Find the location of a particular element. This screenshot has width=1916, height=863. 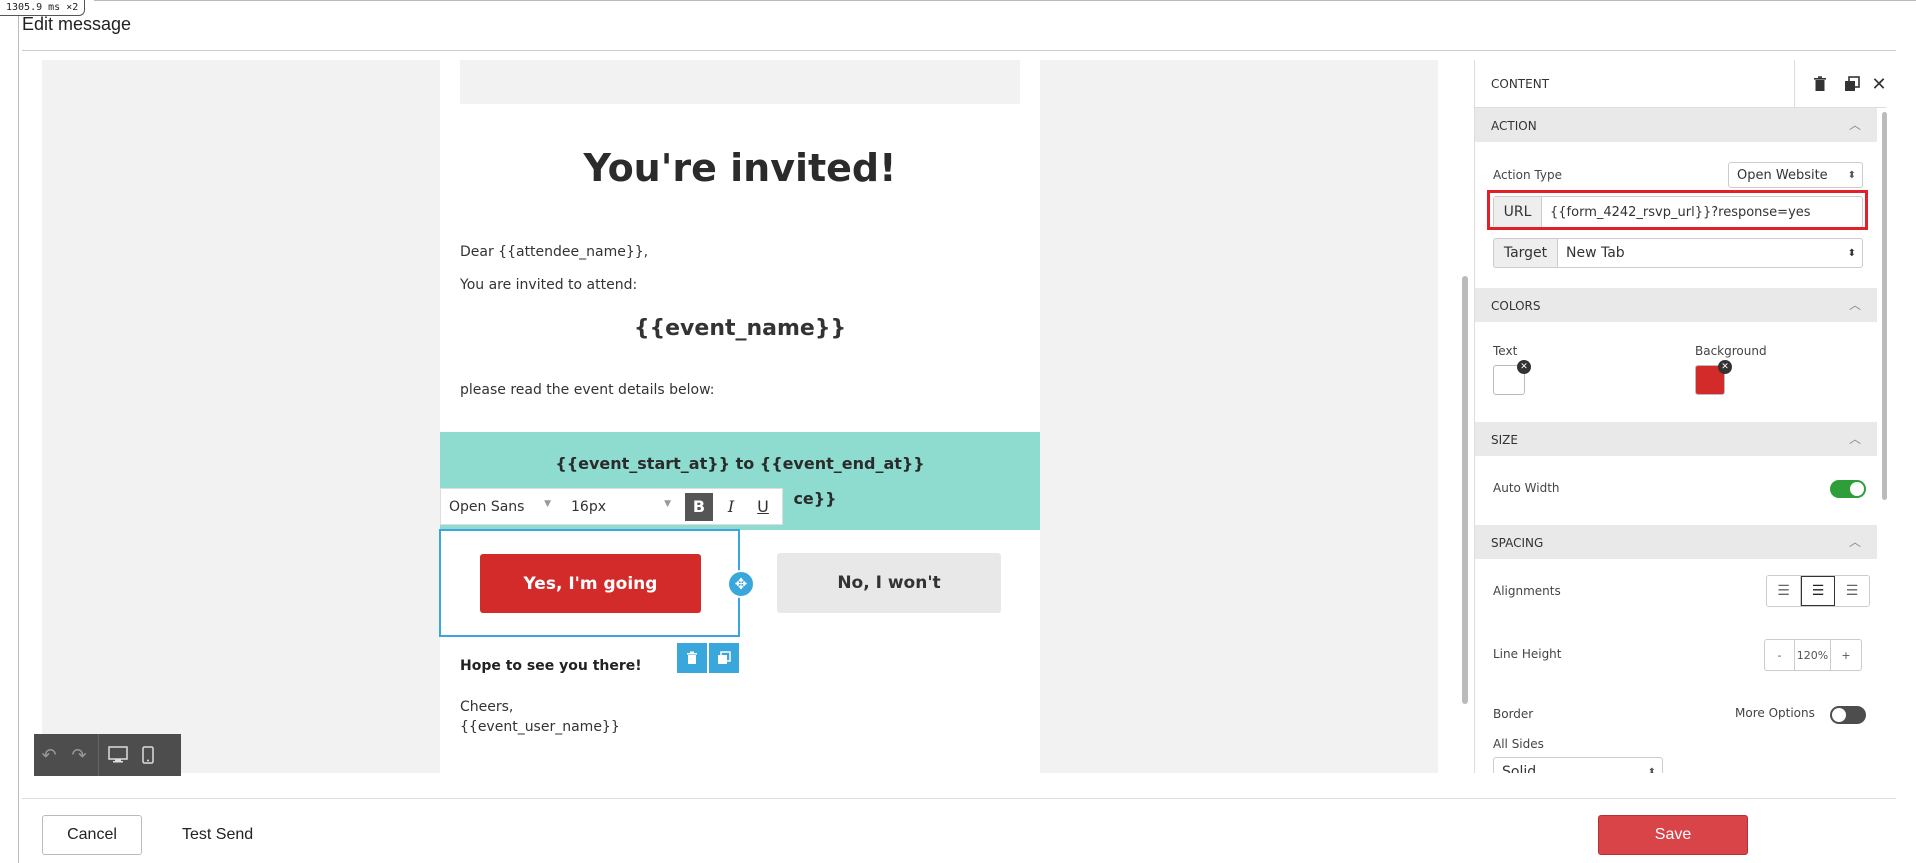

email-closing-line: Hope to see you there! is located at coordinates (551, 666).